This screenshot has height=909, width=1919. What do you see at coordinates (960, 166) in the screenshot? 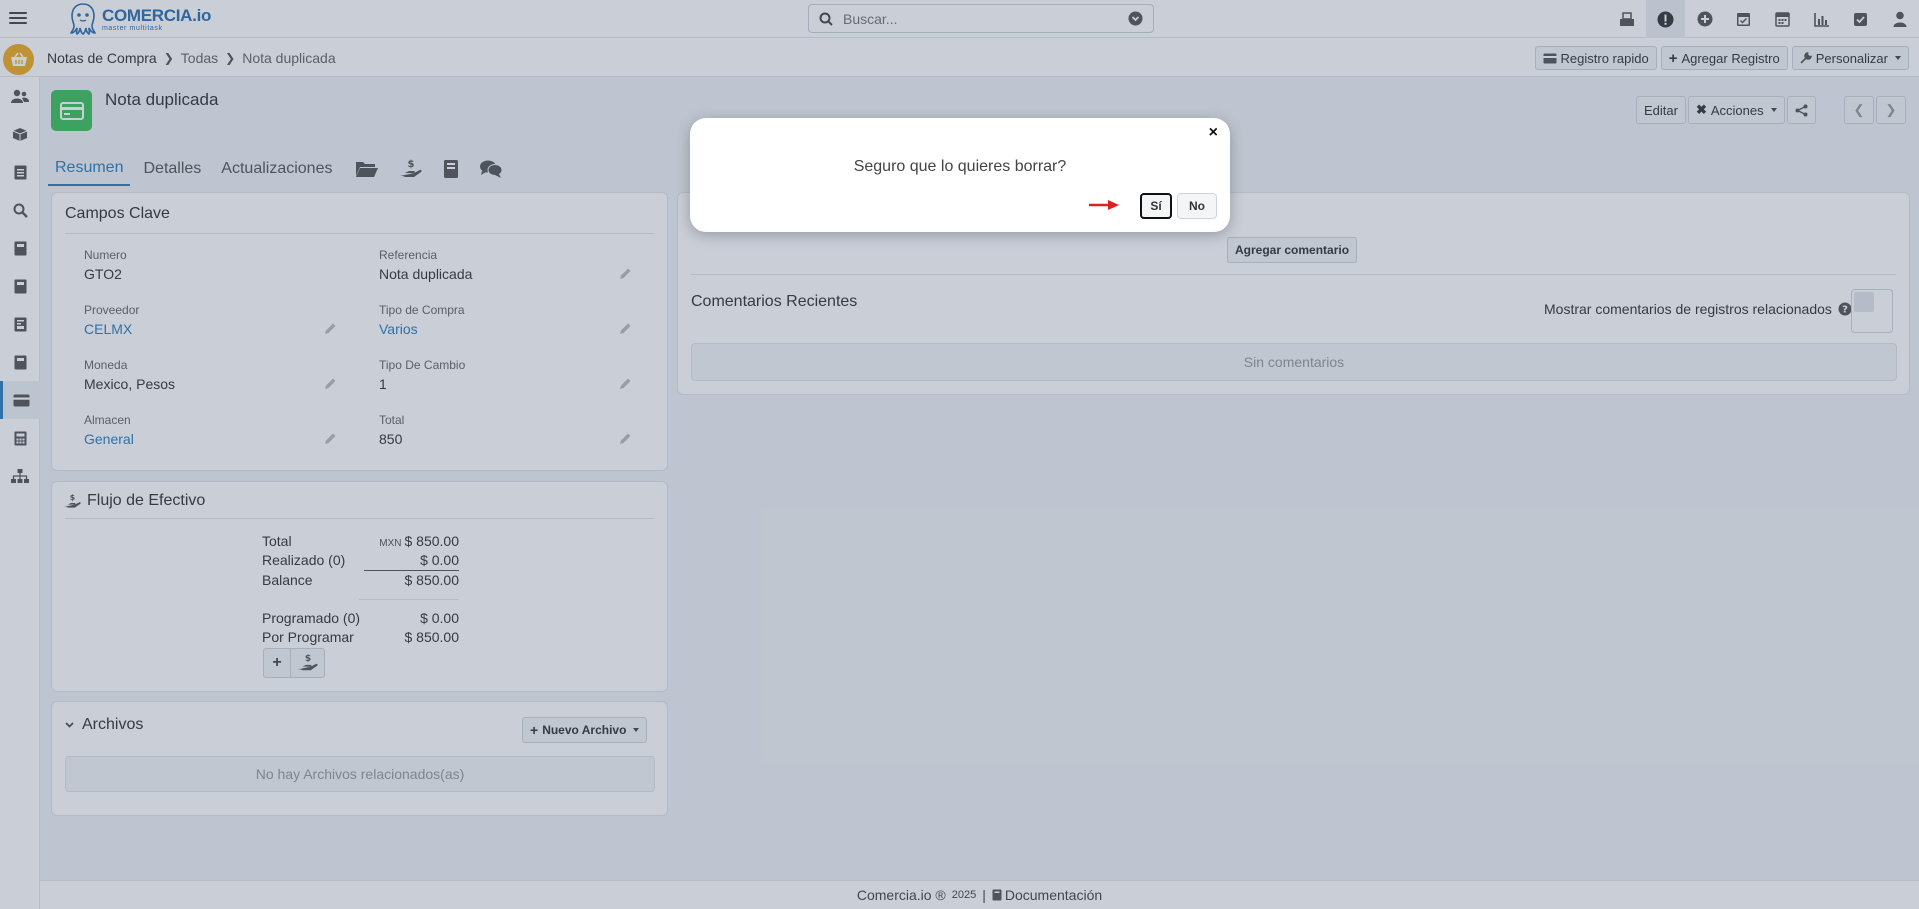
I see `dialog-message: Seguro que lo quieres borrar?` at bounding box center [960, 166].